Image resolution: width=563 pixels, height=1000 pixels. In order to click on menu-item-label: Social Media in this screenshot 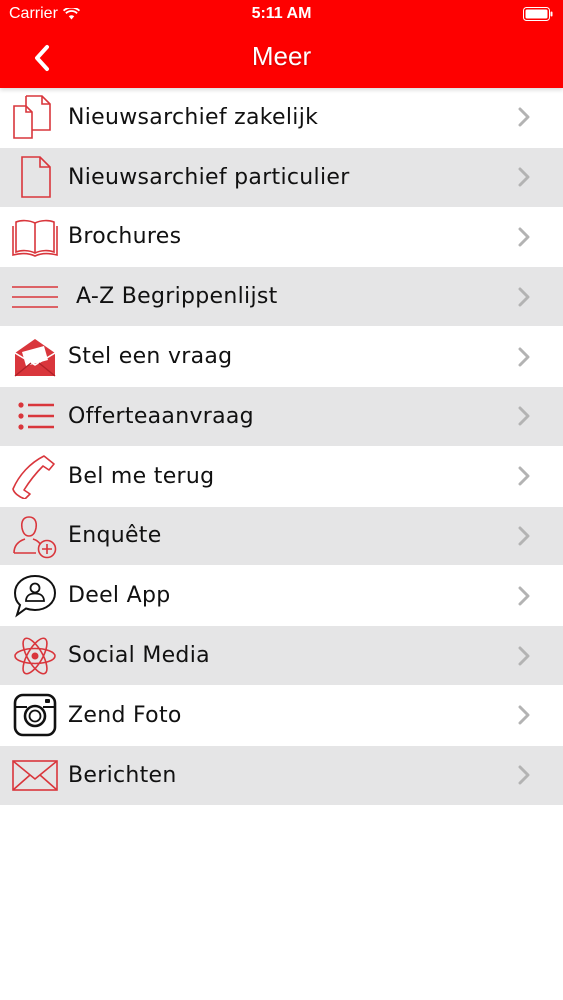, I will do `click(139, 656)`.